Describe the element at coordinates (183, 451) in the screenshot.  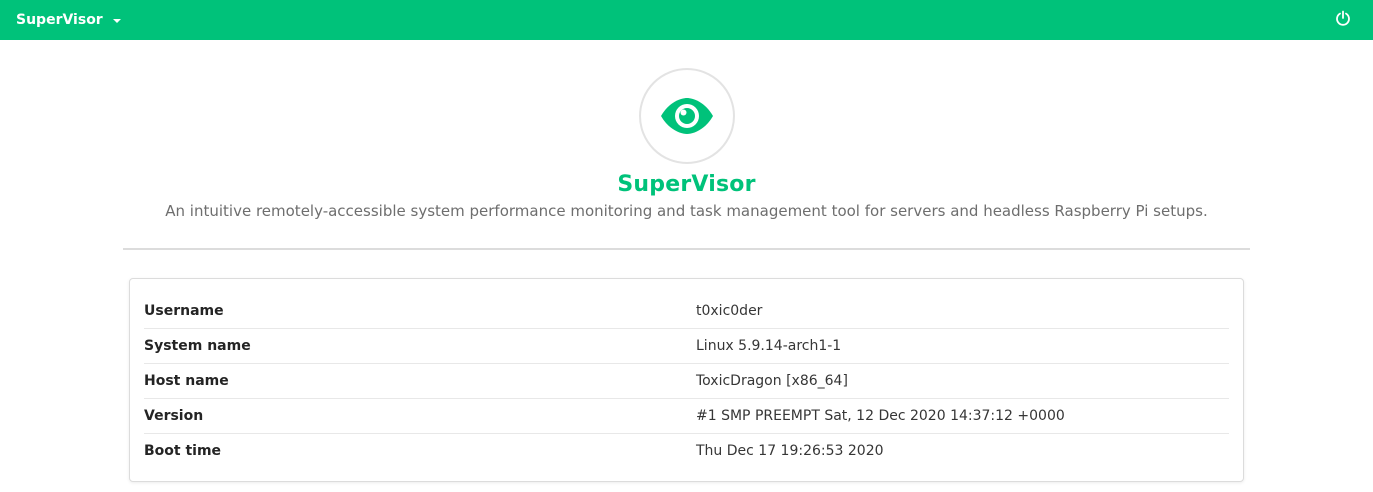
I see `row-label-boot-time: Boot time` at that location.